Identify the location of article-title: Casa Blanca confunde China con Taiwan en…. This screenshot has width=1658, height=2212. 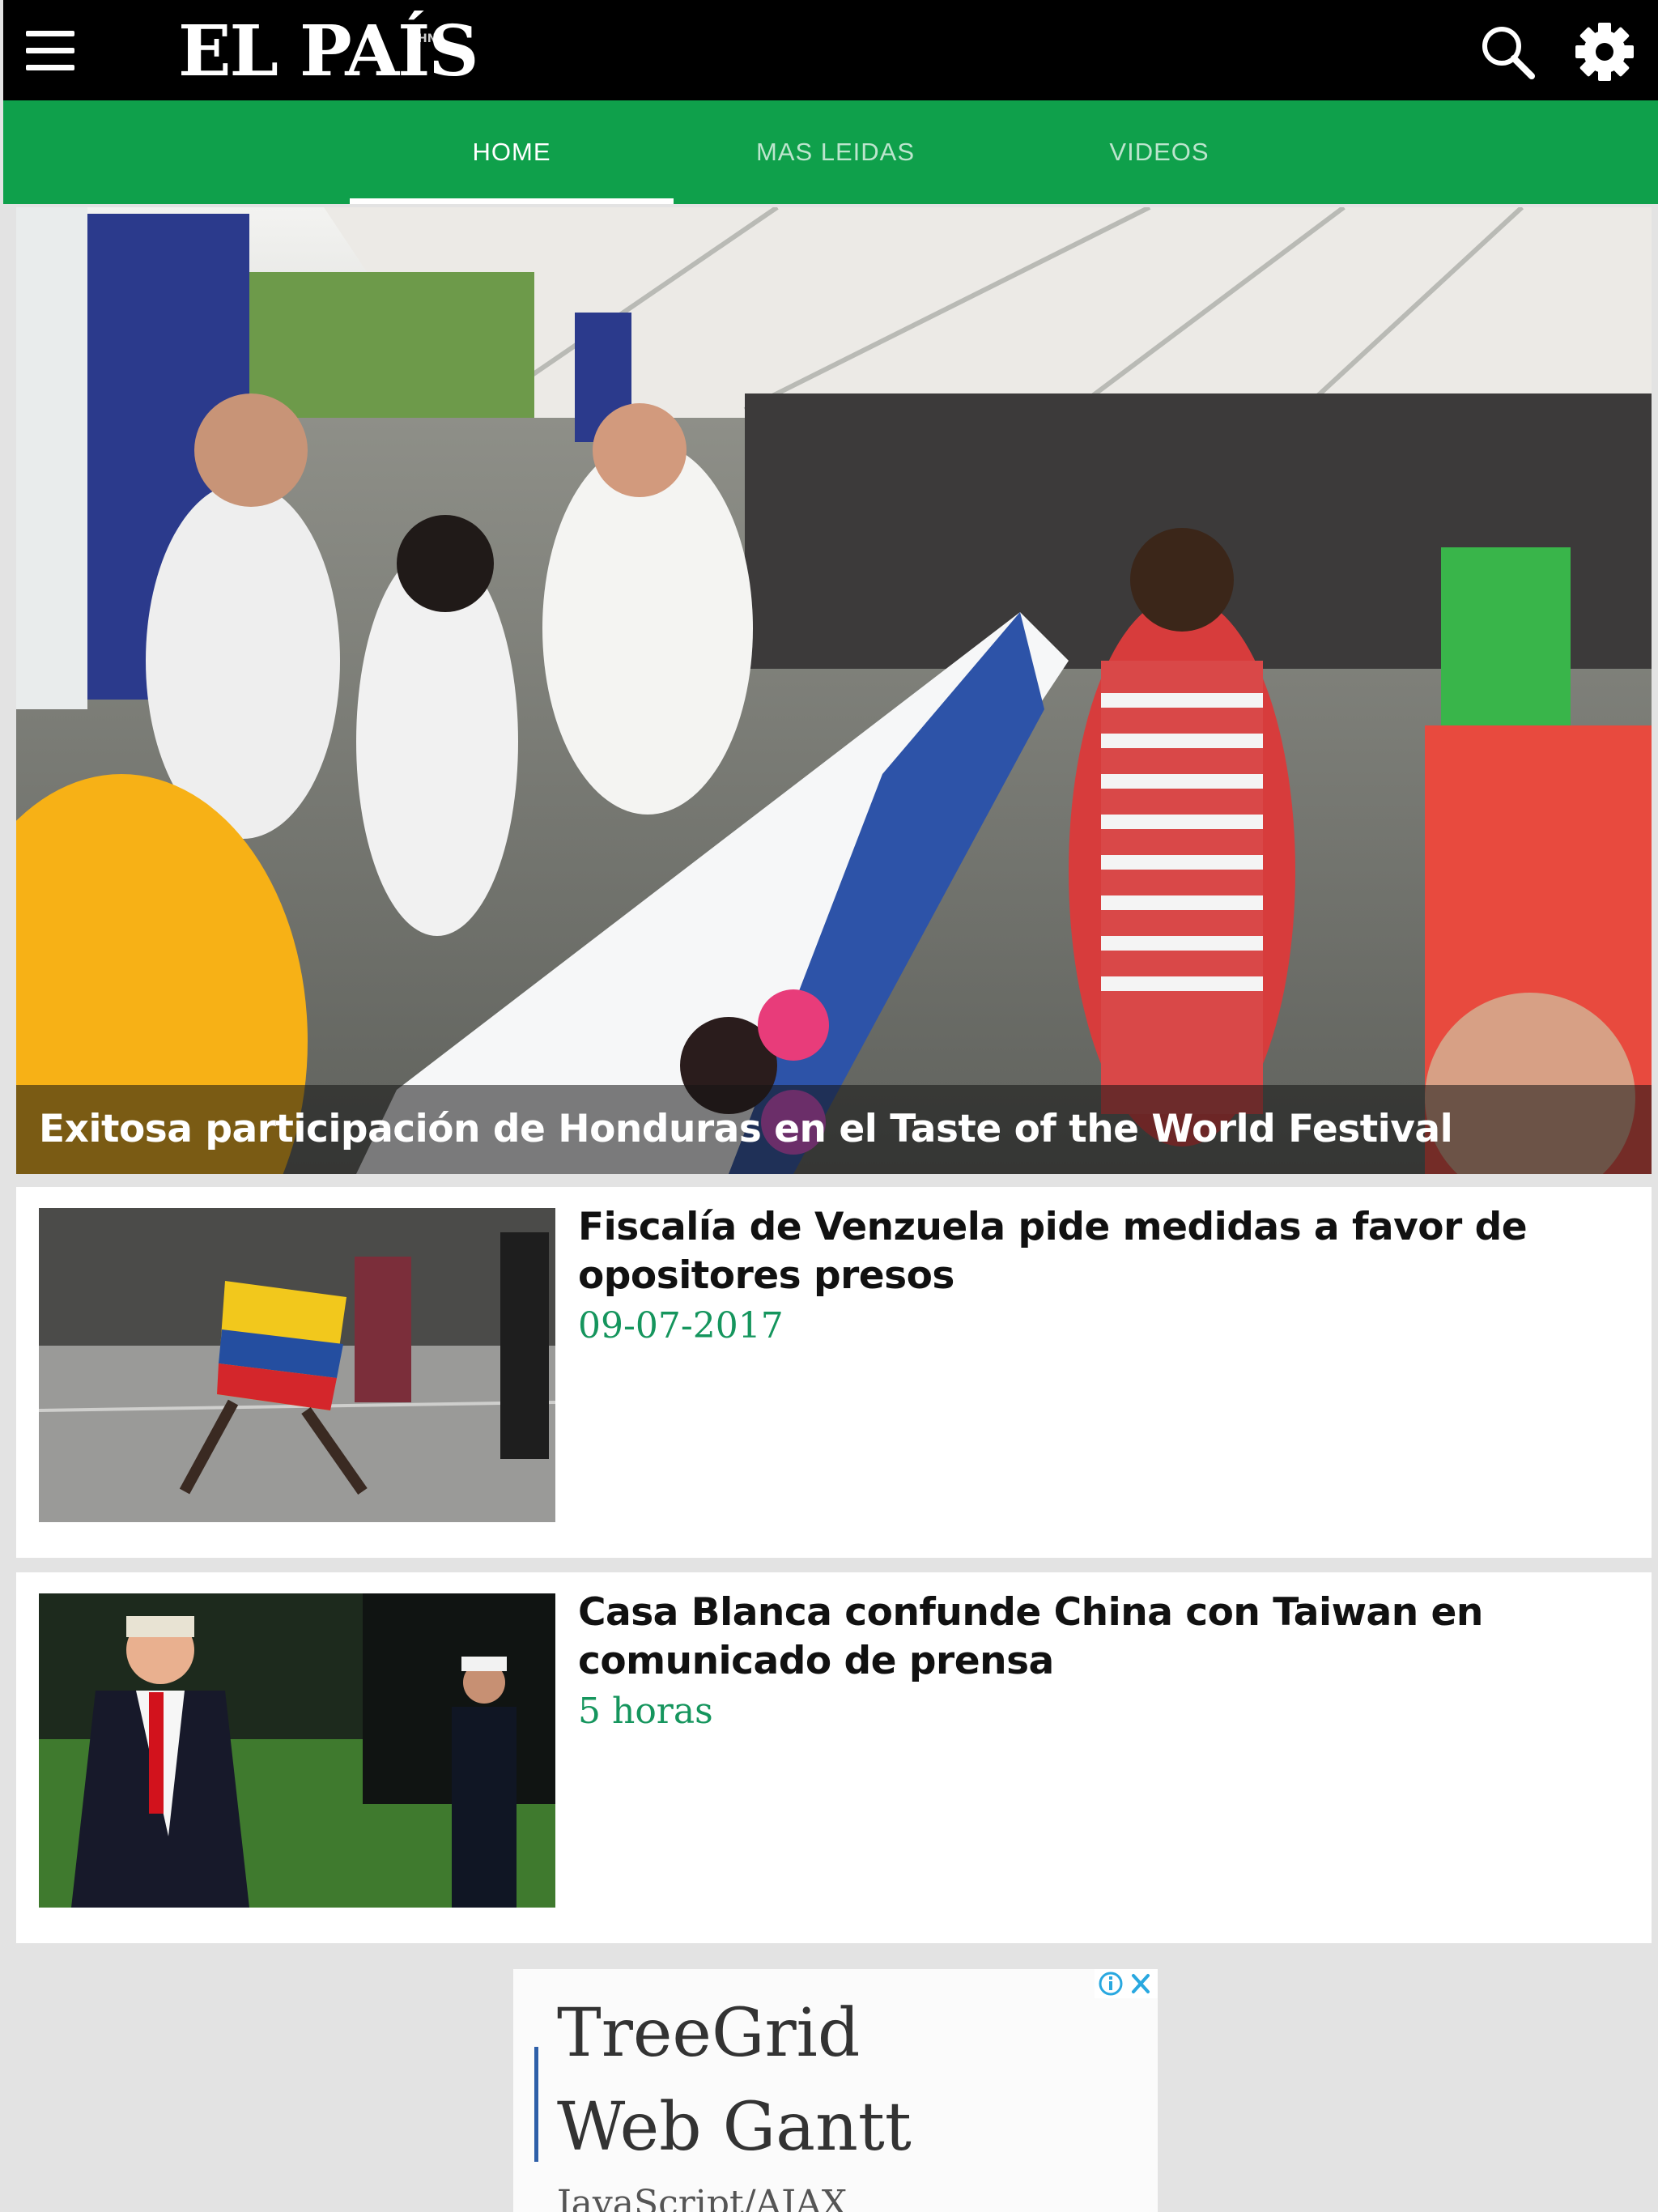
(1100, 1638).